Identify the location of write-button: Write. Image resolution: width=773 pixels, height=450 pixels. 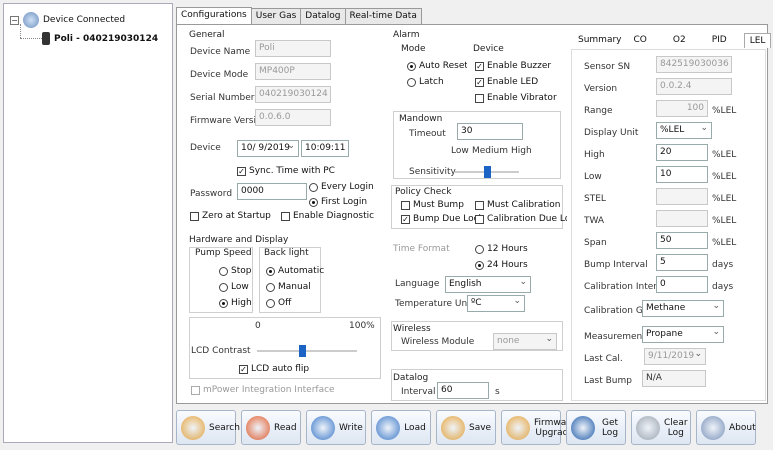
(336, 427).